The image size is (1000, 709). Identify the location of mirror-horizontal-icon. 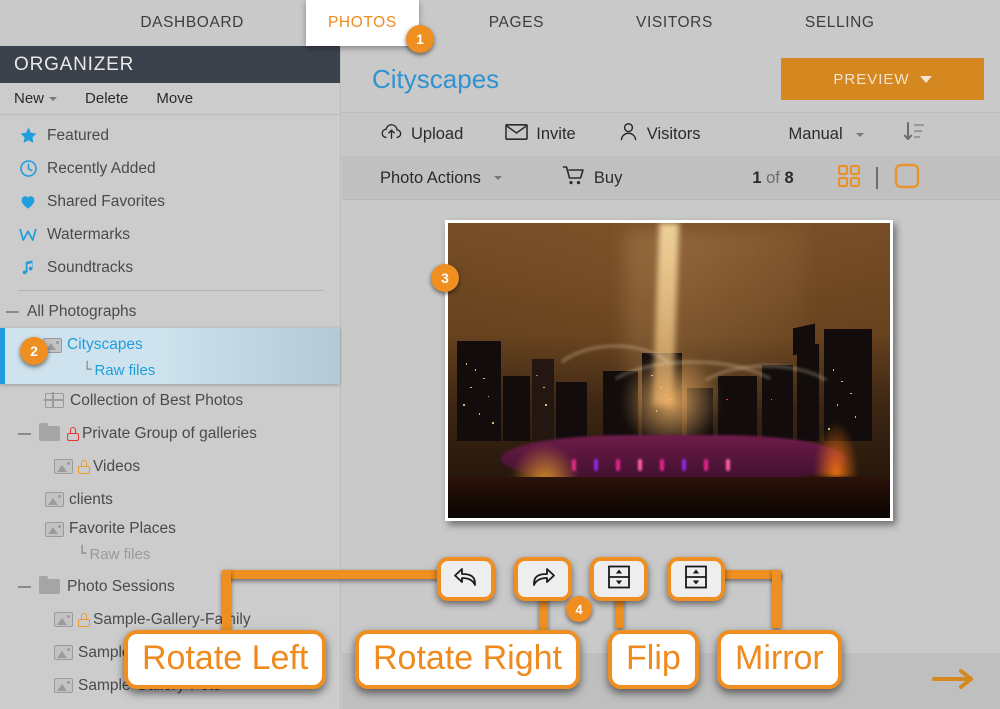
(696, 579).